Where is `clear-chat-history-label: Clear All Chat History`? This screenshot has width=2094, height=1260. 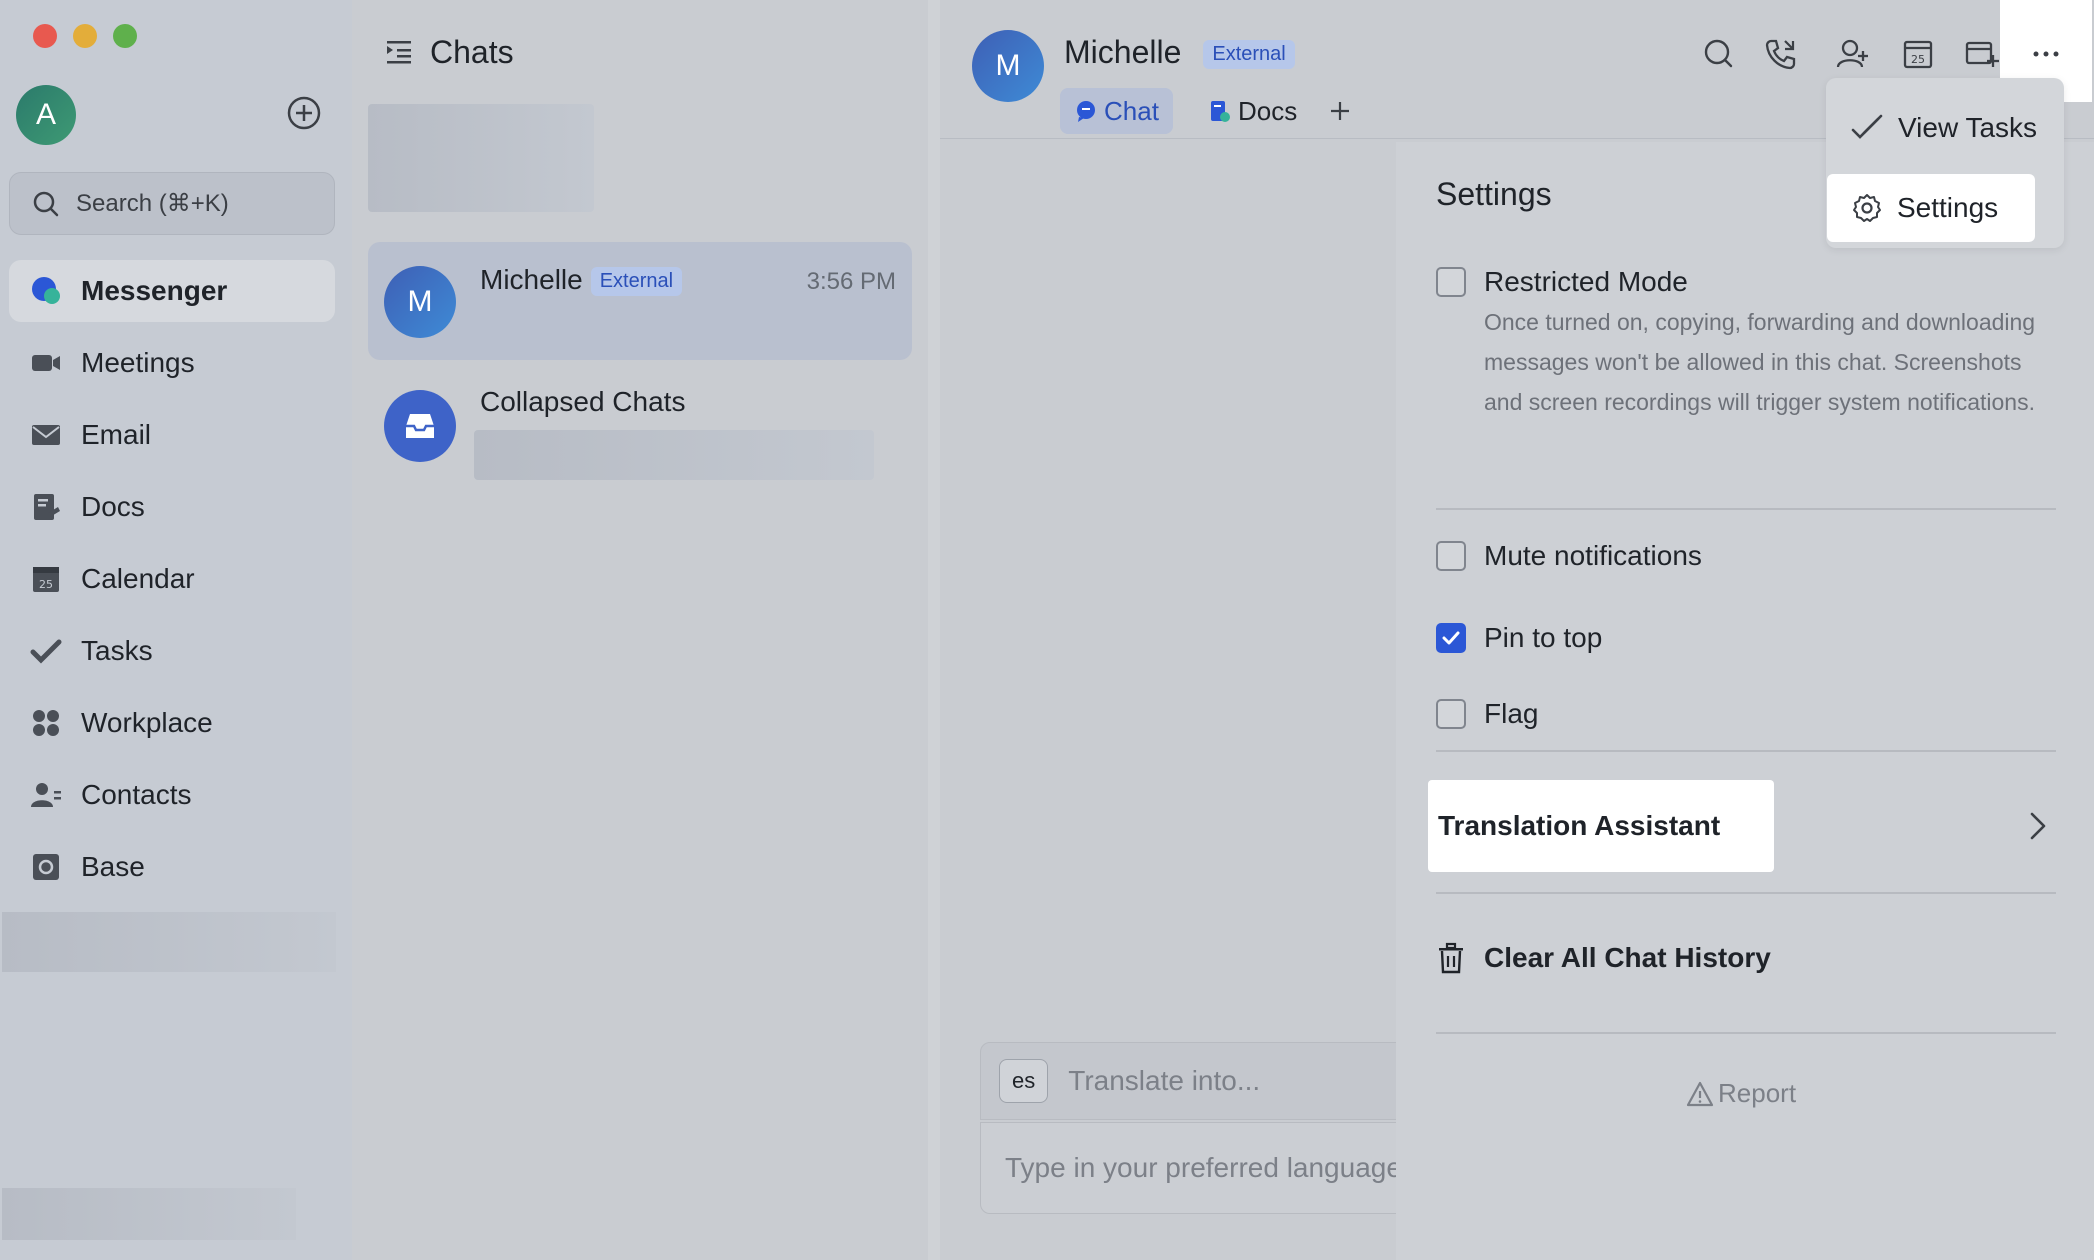
clear-chat-history-label: Clear All Chat History is located at coordinates (1627, 957).